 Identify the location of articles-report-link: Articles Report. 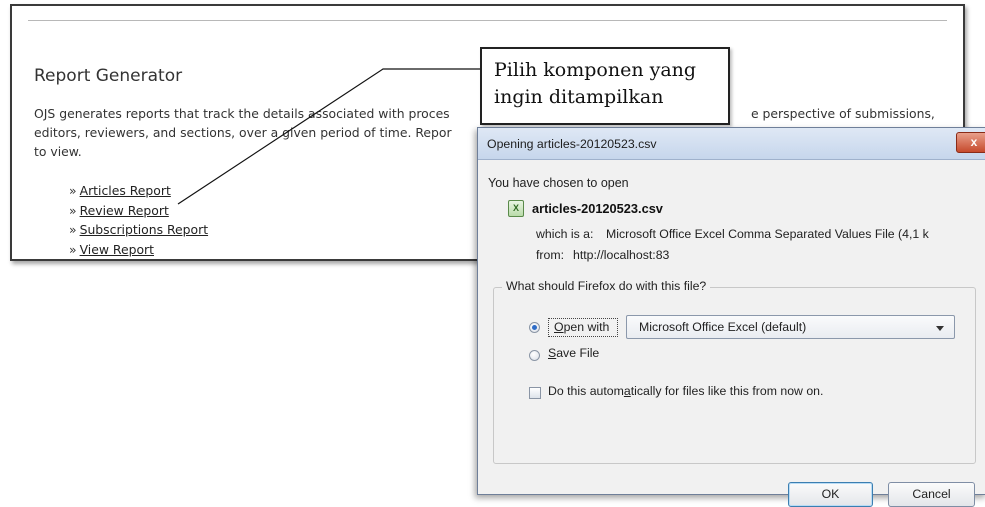
(125, 190).